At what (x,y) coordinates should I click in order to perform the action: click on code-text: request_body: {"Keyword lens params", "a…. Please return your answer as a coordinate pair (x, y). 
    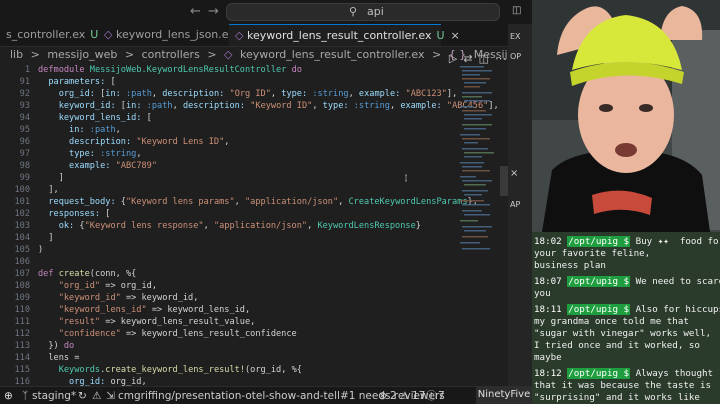
    Looking at the image, I should click on (263, 202).